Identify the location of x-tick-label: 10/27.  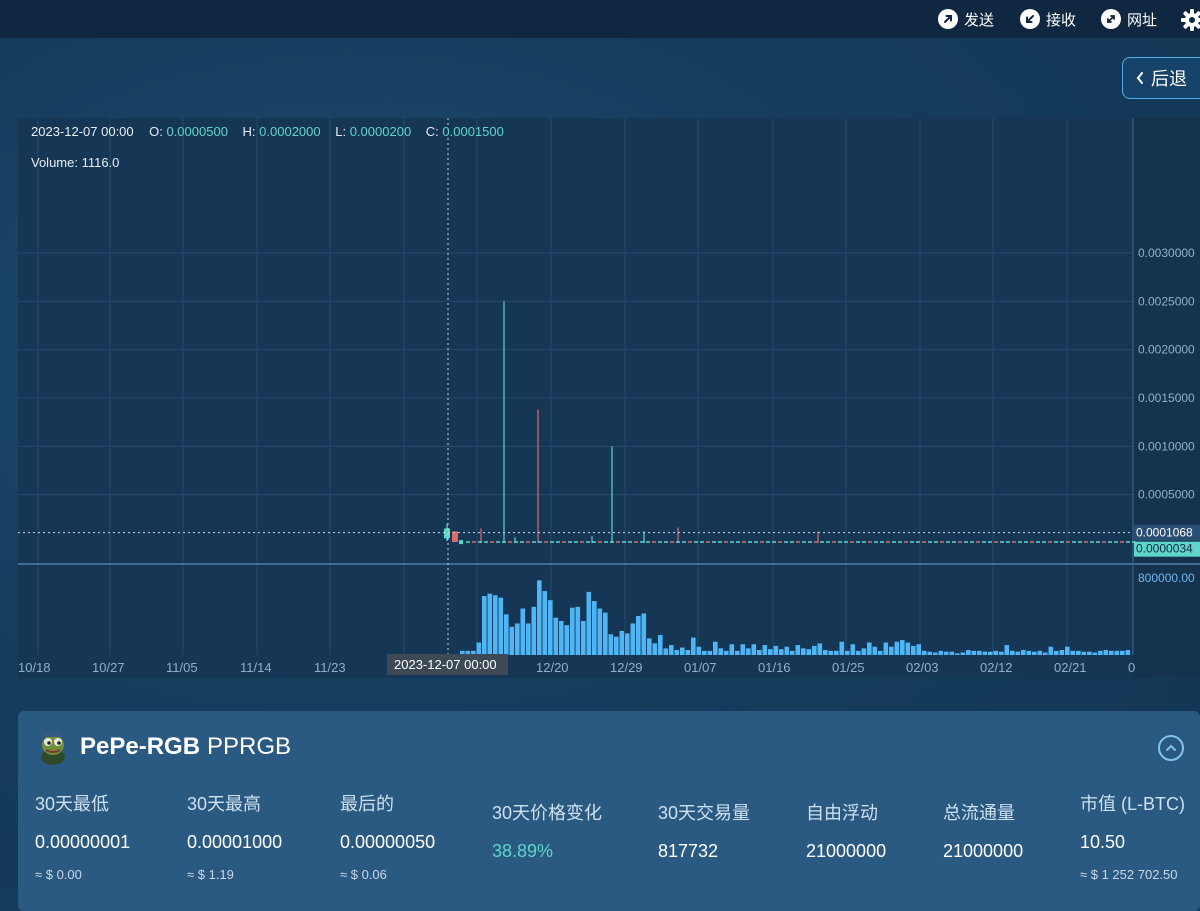
(108, 667).